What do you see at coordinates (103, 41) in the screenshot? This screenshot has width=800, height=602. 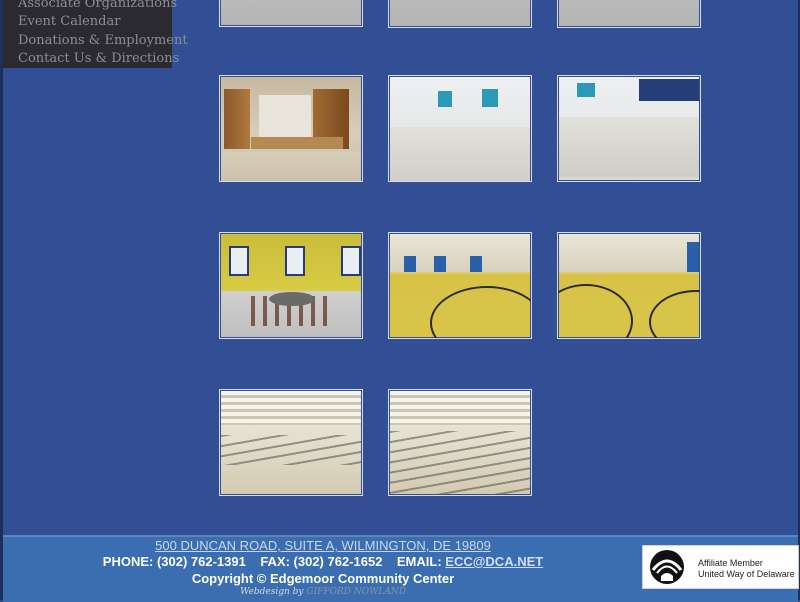 I see `nav-item-donations-employment: Donations & Employment` at bounding box center [103, 41].